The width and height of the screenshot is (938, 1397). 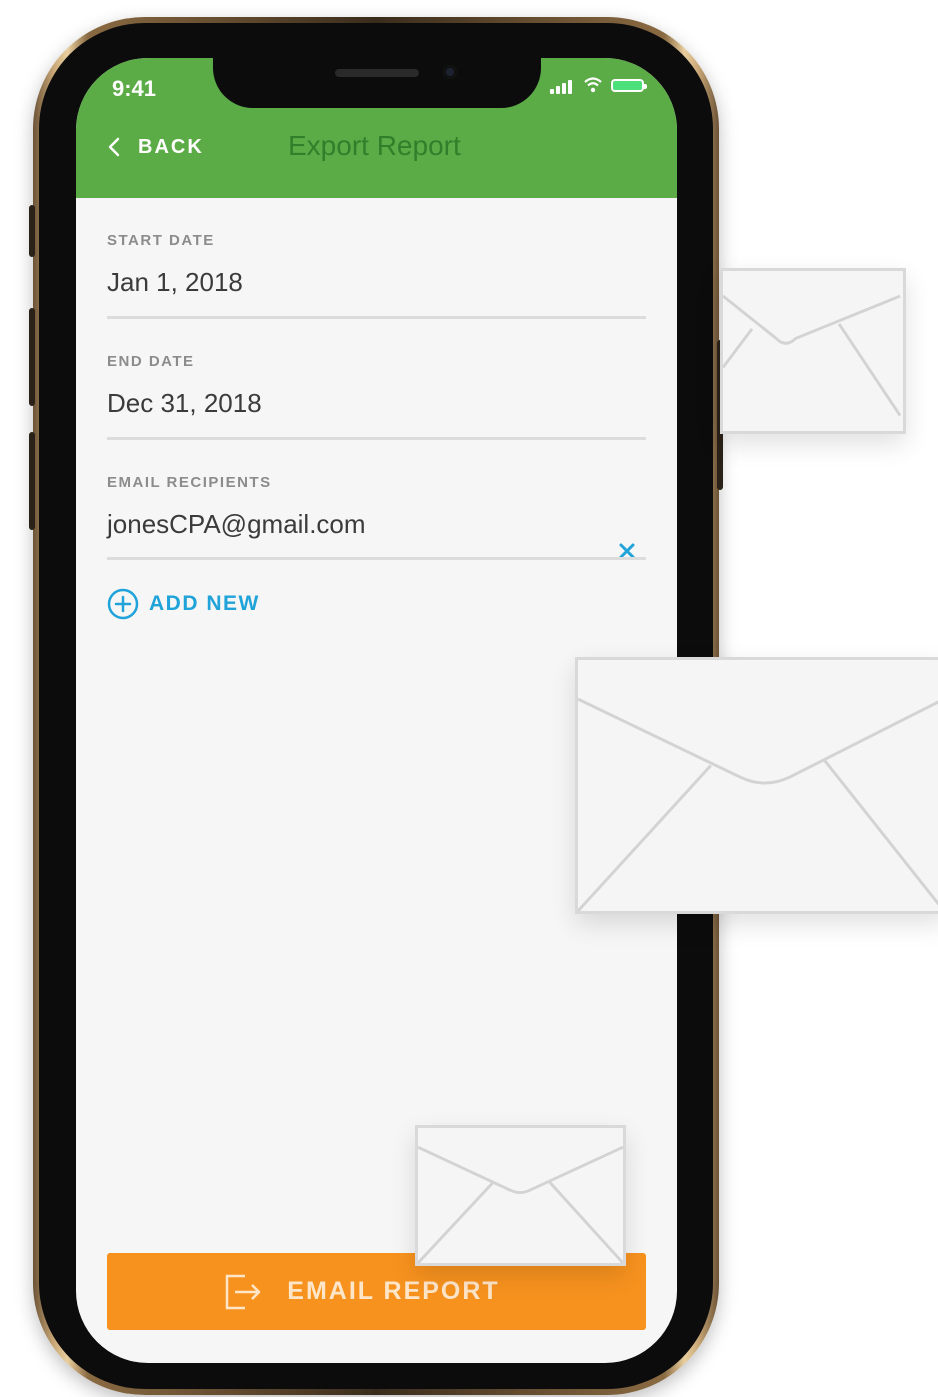 What do you see at coordinates (593, 85) in the screenshot?
I see `wifi-icon` at bounding box center [593, 85].